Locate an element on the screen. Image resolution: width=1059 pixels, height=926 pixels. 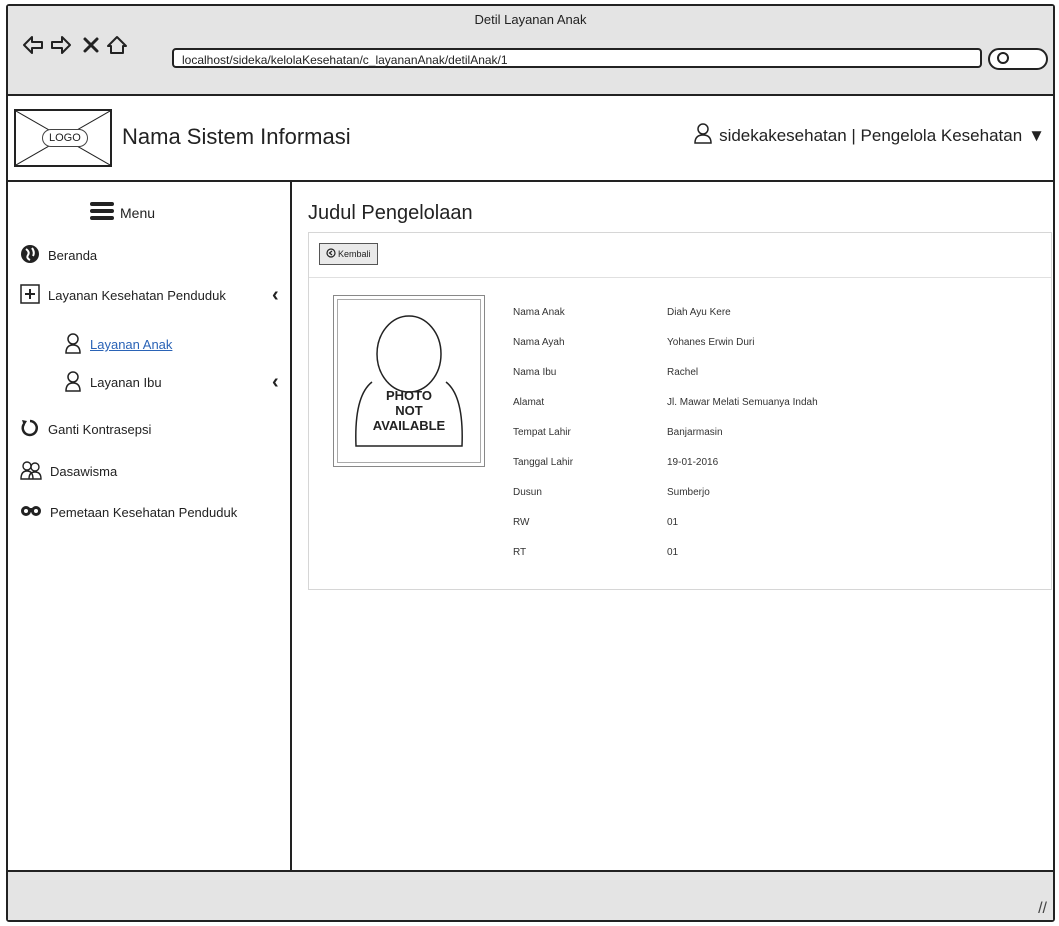
stop-icon is located at coordinates (91, 45).